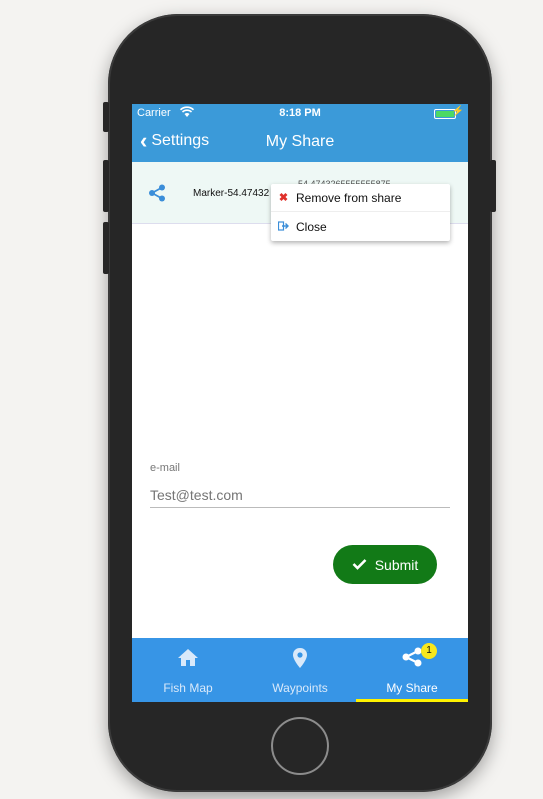 Image resolution: width=543 pixels, height=799 pixels. What do you see at coordinates (283, 198) in the screenshot?
I see `x-icon: ✖` at bounding box center [283, 198].